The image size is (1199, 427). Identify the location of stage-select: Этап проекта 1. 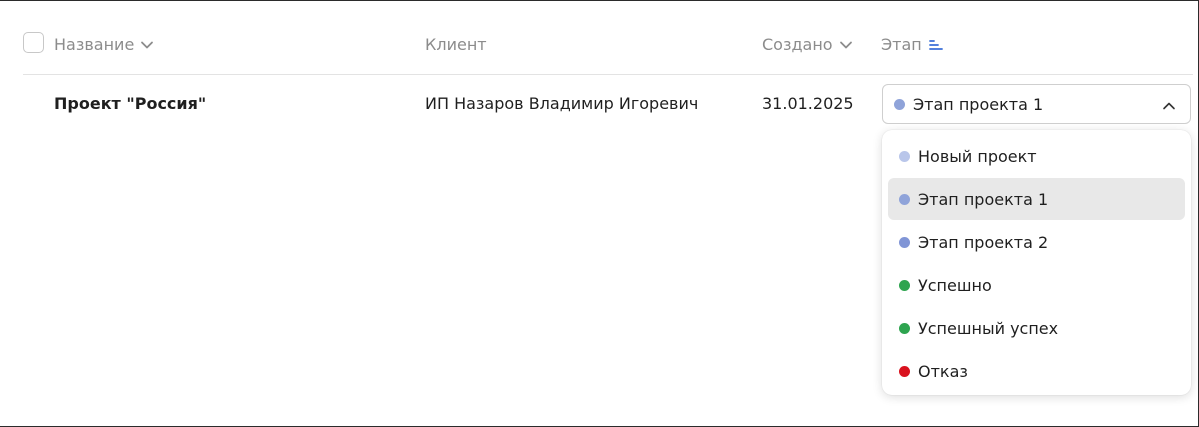
(1036, 104).